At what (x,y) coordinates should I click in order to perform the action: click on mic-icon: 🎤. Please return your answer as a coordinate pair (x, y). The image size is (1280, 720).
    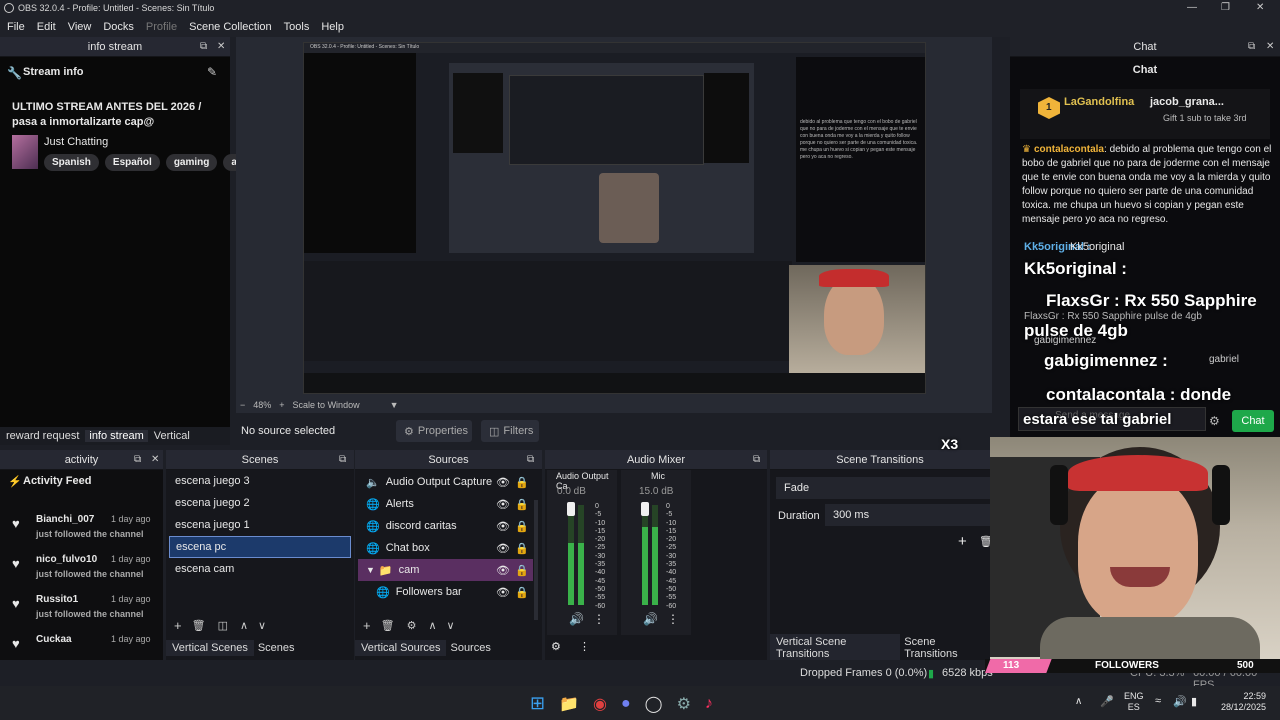
    Looking at the image, I should click on (1107, 701).